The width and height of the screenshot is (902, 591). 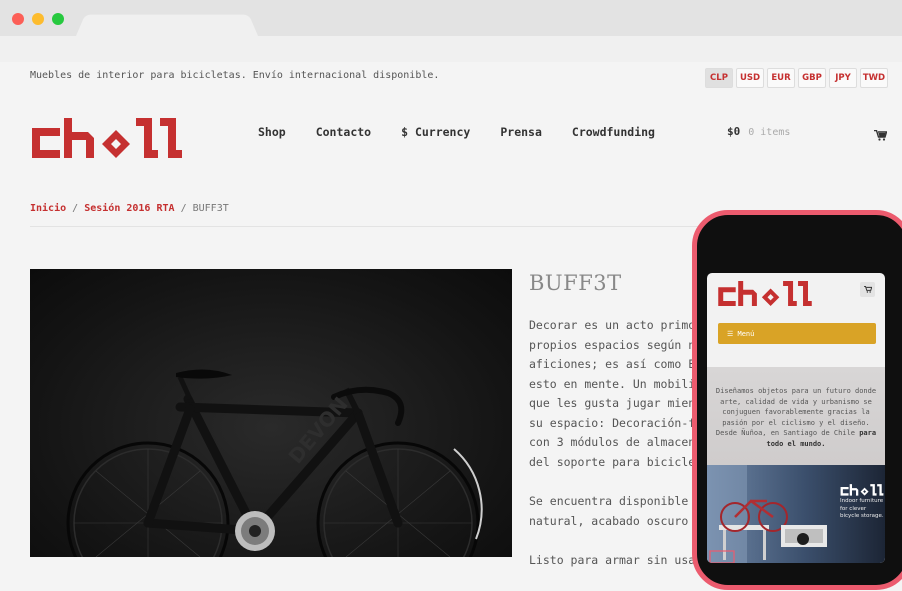 I want to click on cart-summary: $0 0 items, so click(x=758, y=131).